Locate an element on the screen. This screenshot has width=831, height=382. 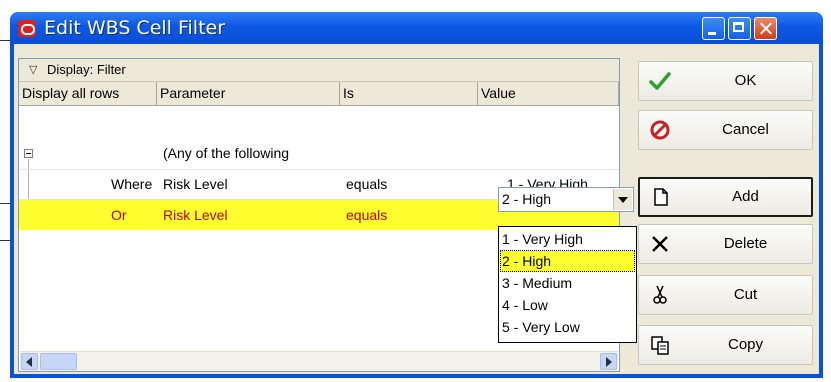
close-icon is located at coordinates (765, 28).